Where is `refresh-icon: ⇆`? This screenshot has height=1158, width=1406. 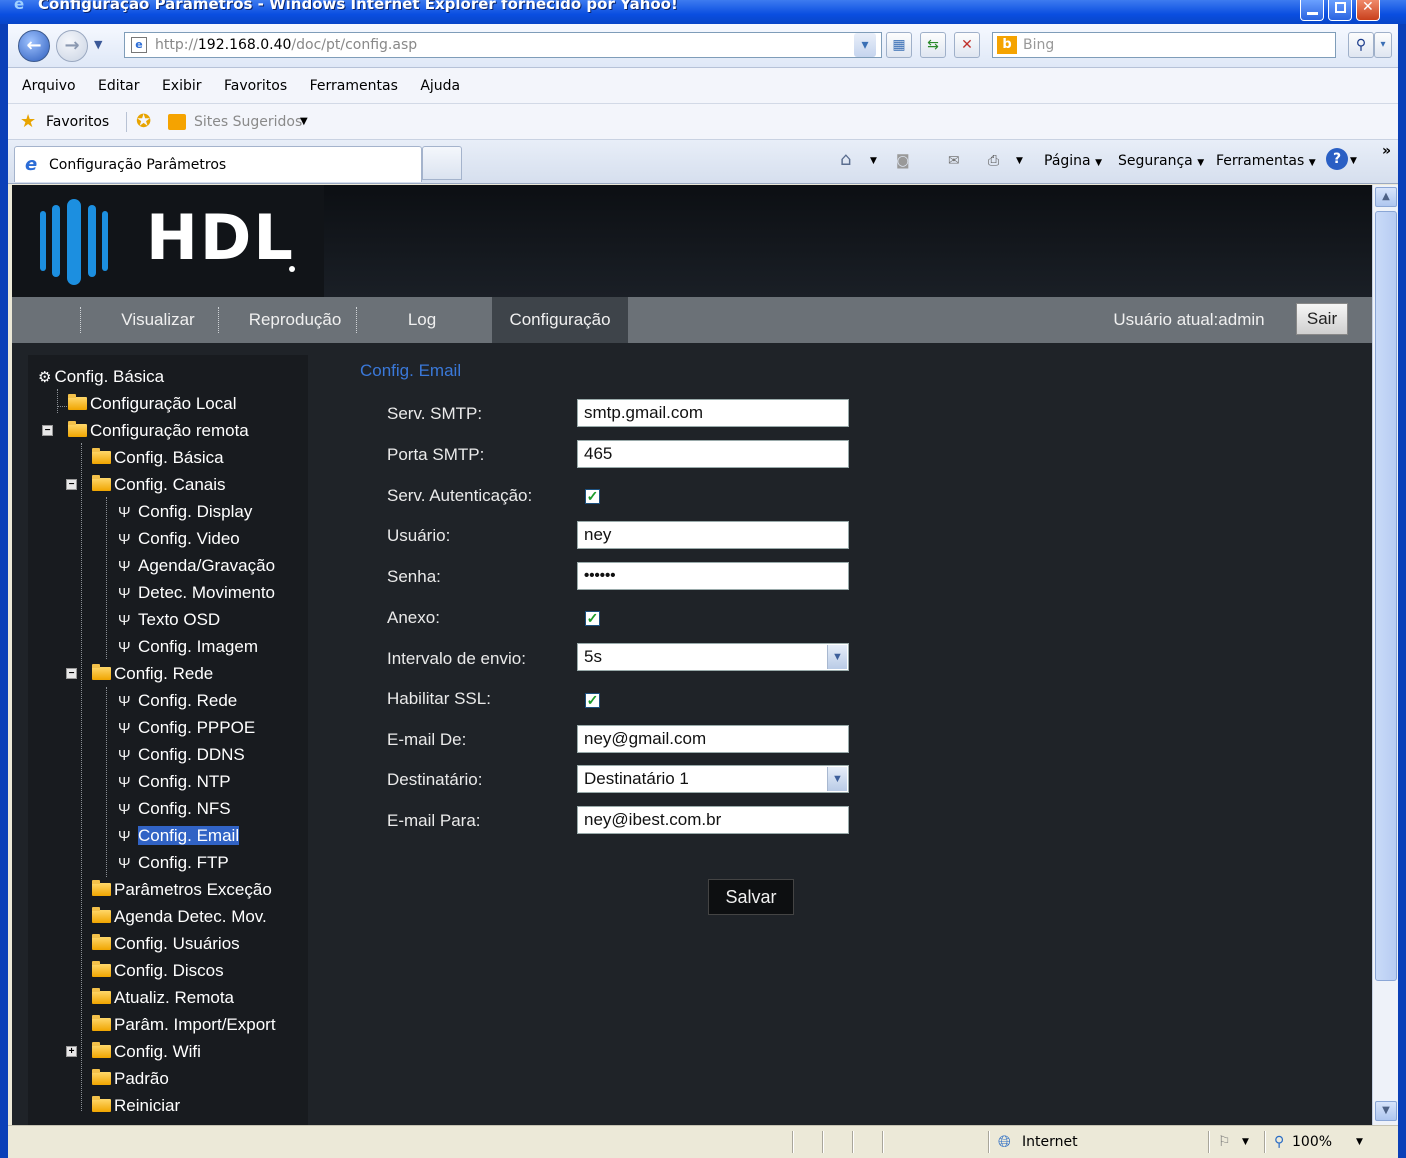 refresh-icon: ⇆ is located at coordinates (933, 45).